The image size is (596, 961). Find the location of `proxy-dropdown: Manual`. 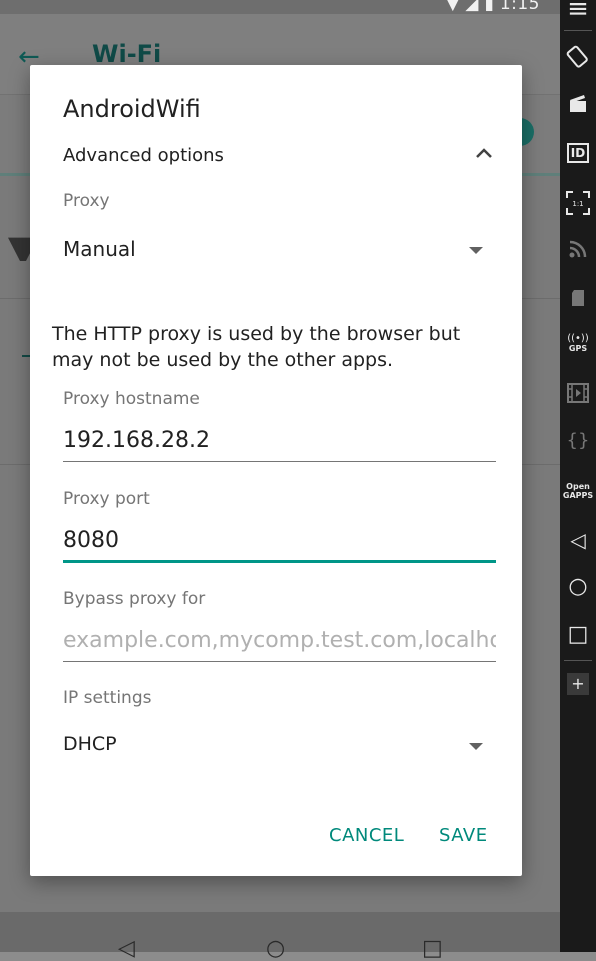

proxy-dropdown: Manual is located at coordinates (278, 251).